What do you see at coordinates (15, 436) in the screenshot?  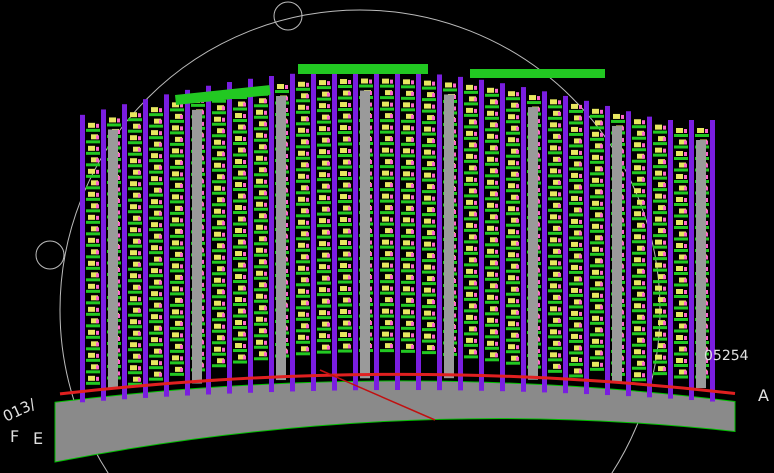 I see `grid-label: F` at bounding box center [15, 436].